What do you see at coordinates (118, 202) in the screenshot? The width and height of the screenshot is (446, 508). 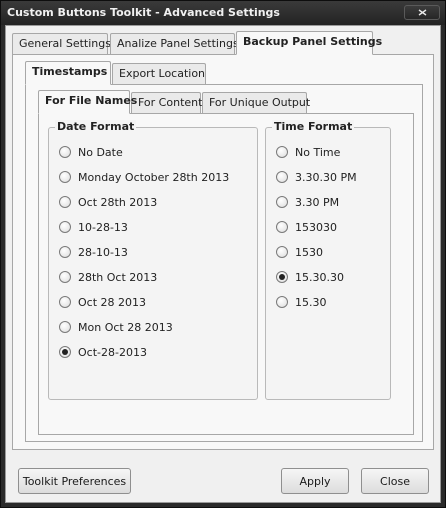 I see `radio-label: Oct 28th 2013` at bounding box center [118, 202].